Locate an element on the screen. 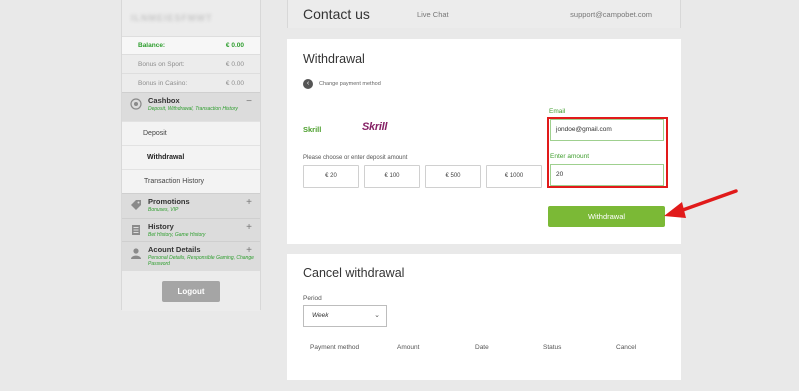  period-select: Week ⌄ is located at coordinates (345, 316).